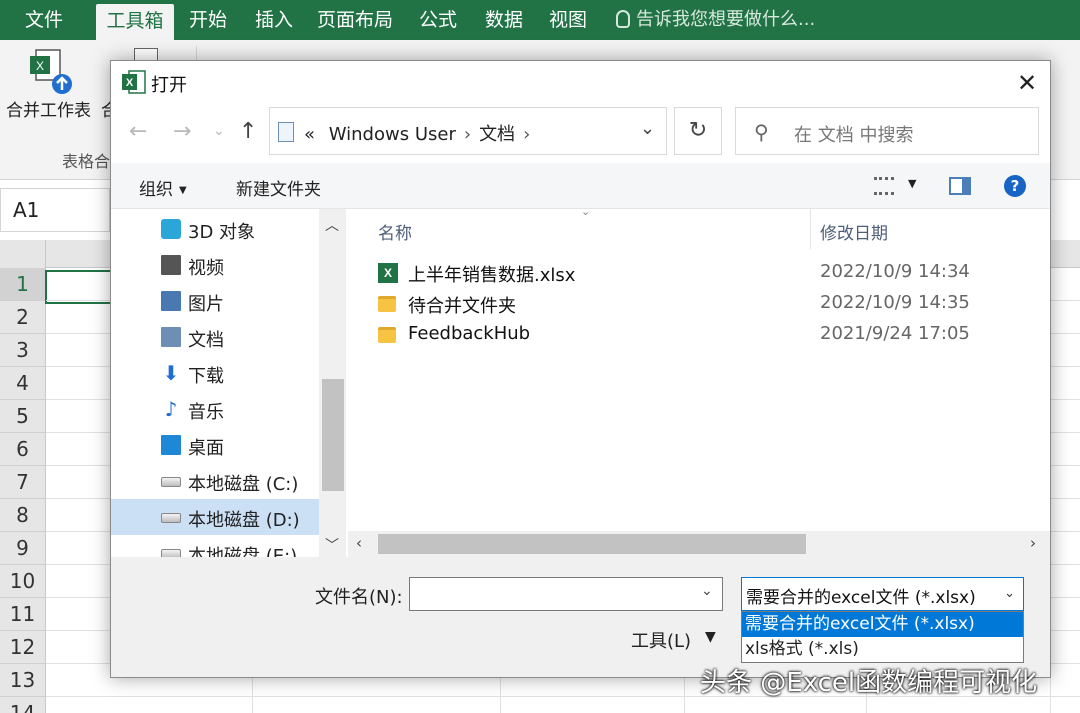  What do you see at coordinates (647, 128) in the screenshot?
I see `chevron-down-icon: ⌄` at bounding box center [647, 128].